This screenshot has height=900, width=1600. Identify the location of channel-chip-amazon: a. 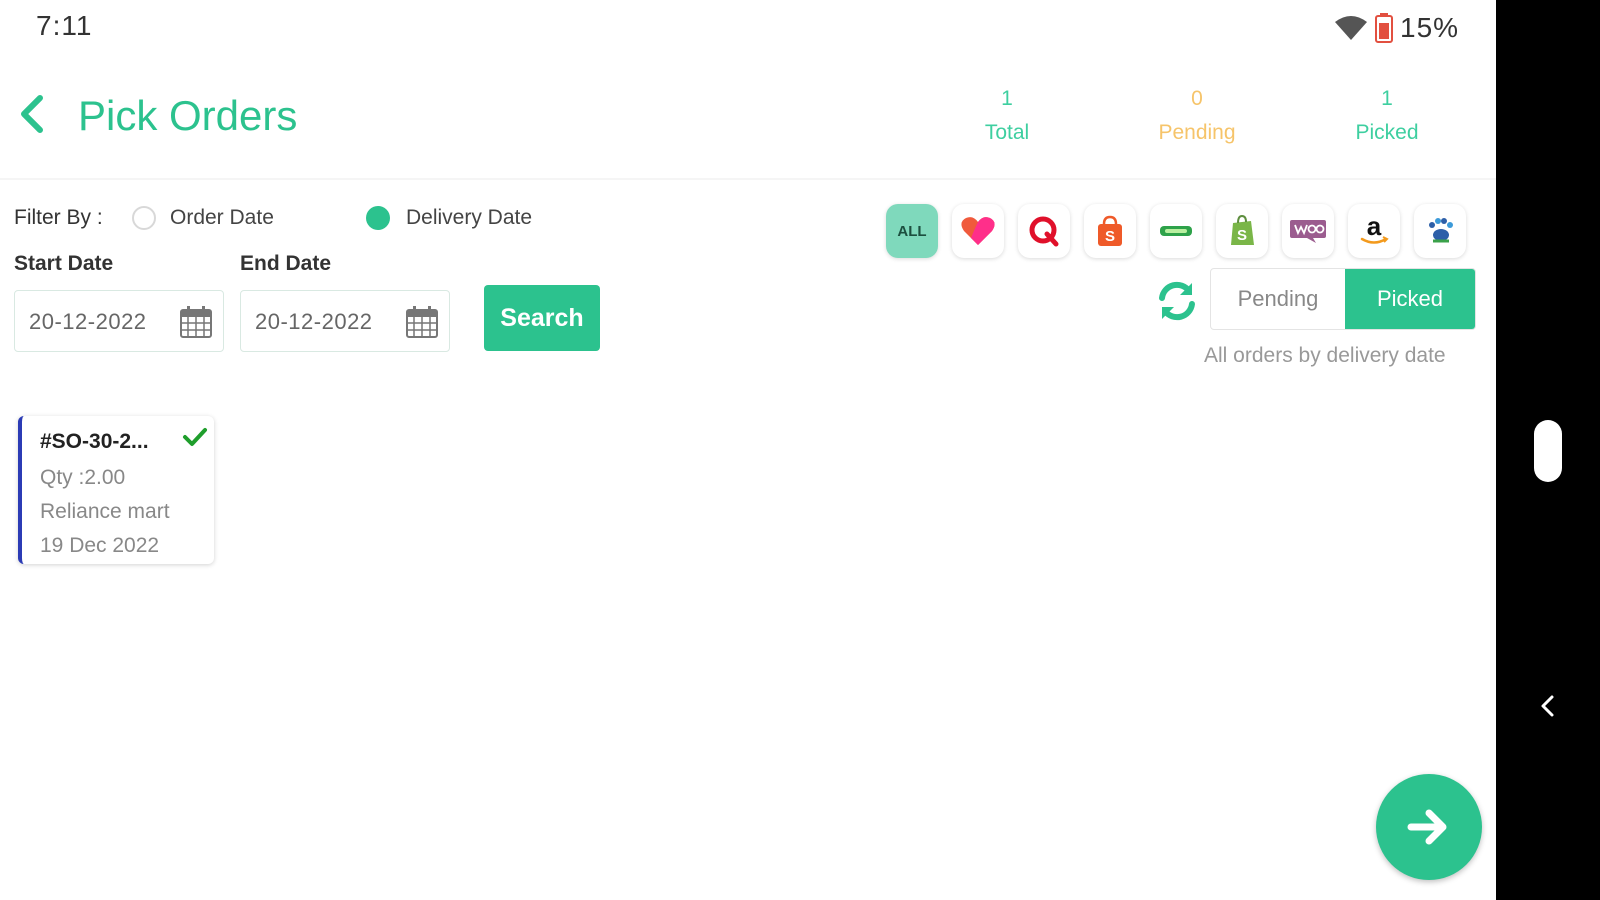
(1374, 231).